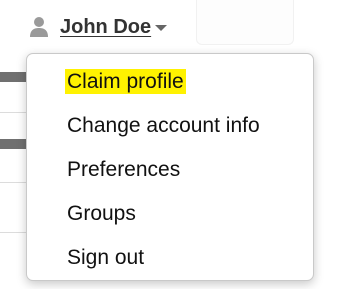  What do you see at coordinates (245, 22) in the screenshot?
I see `background-panel` at bounding box center [245, 22].